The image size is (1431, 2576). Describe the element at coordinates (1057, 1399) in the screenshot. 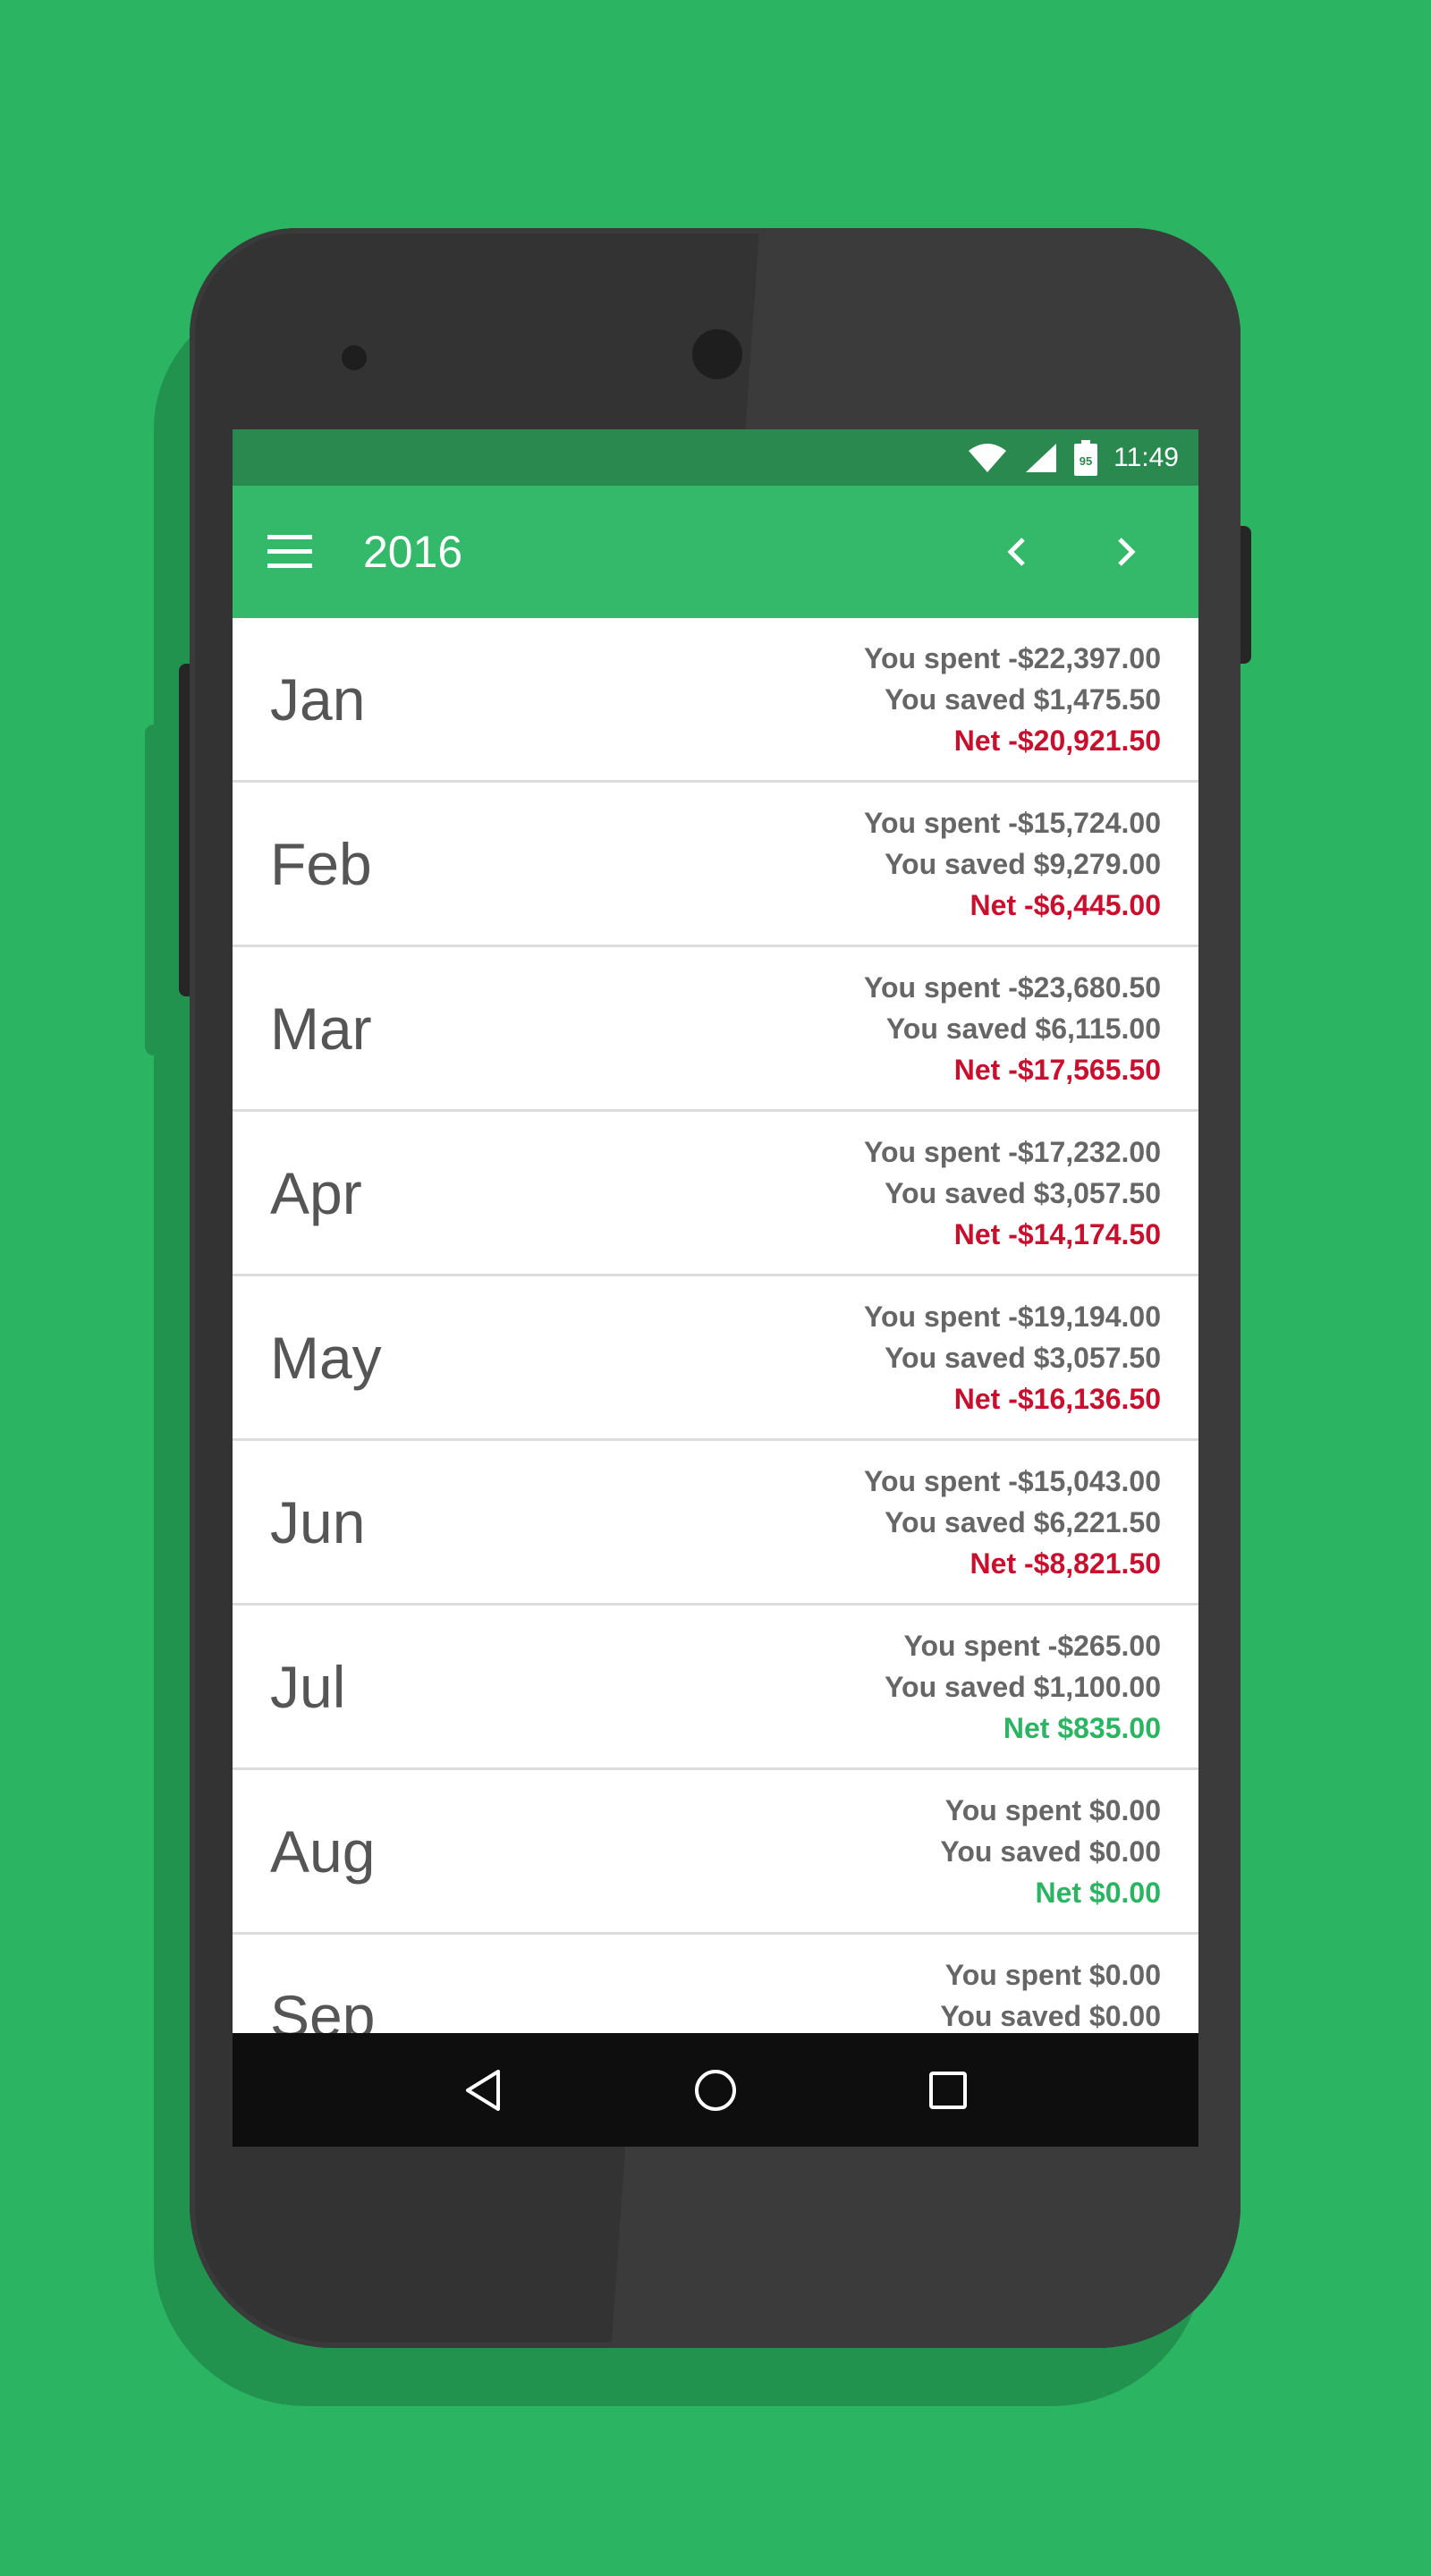

I see `net-amount: Net -$16,136.50` at that location.